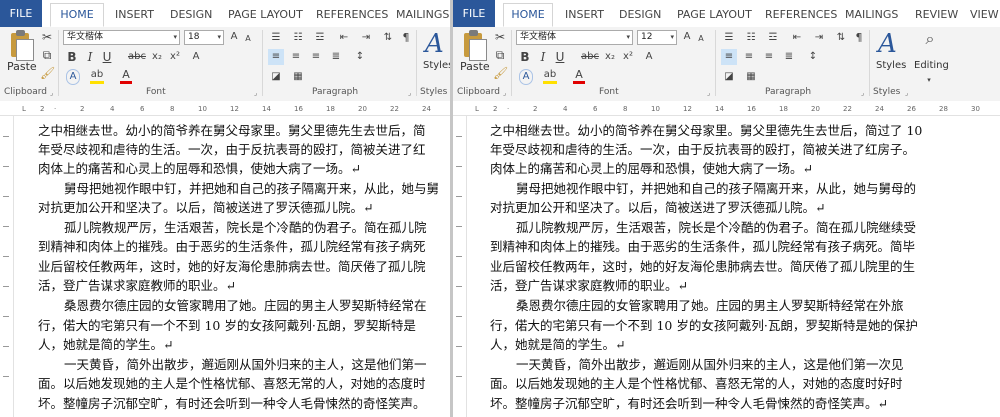  I want to click on horizontal-ruler: L 2 · 24 68 10 12 14 16 18 20 22 24, so click(225, 108).